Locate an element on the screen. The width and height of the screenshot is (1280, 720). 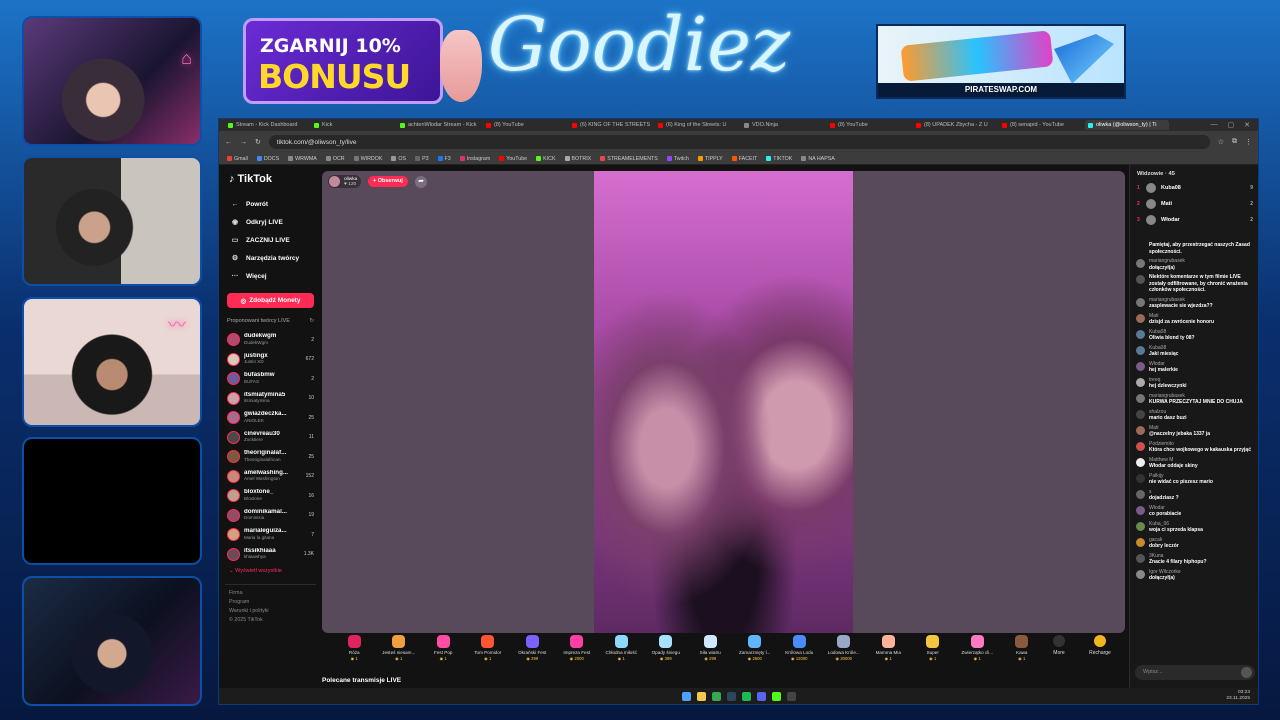
creator-item: amelwashing... Amel Washington 152 is located at coordinates (270, 477).